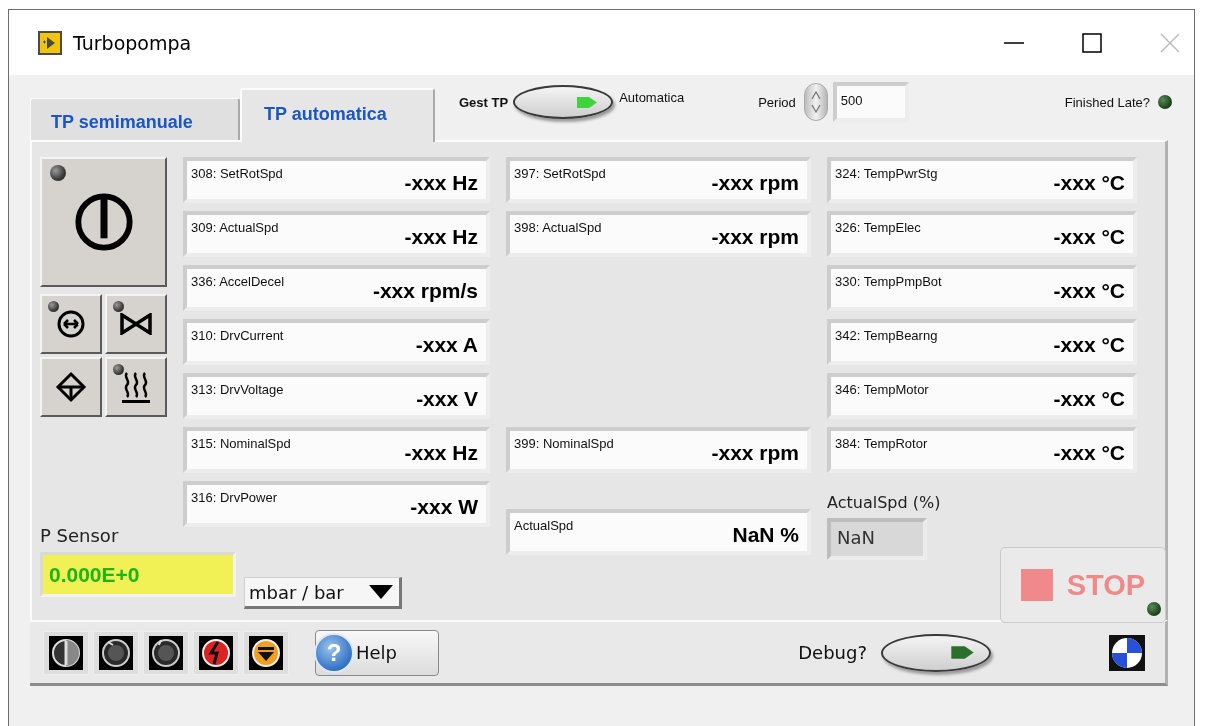  I want to click on readout-label: 384: TempRotor, so click(881, 443).